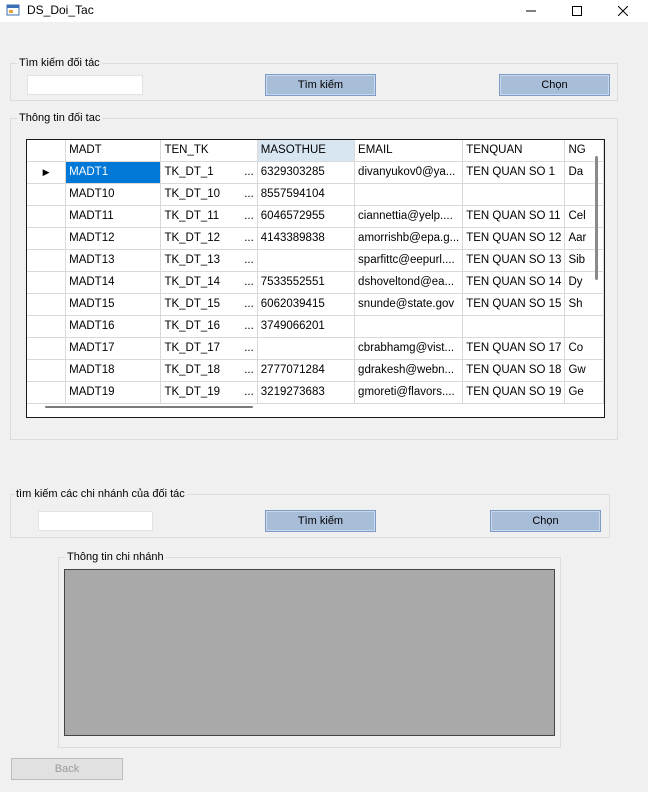 Image resolution: width=648 pixels, height=792 pixels. What do you see at coordinates (306, 238) in the screenshot?
I see `cell-masothue: 4143389838` at bounding box center [306, 238].